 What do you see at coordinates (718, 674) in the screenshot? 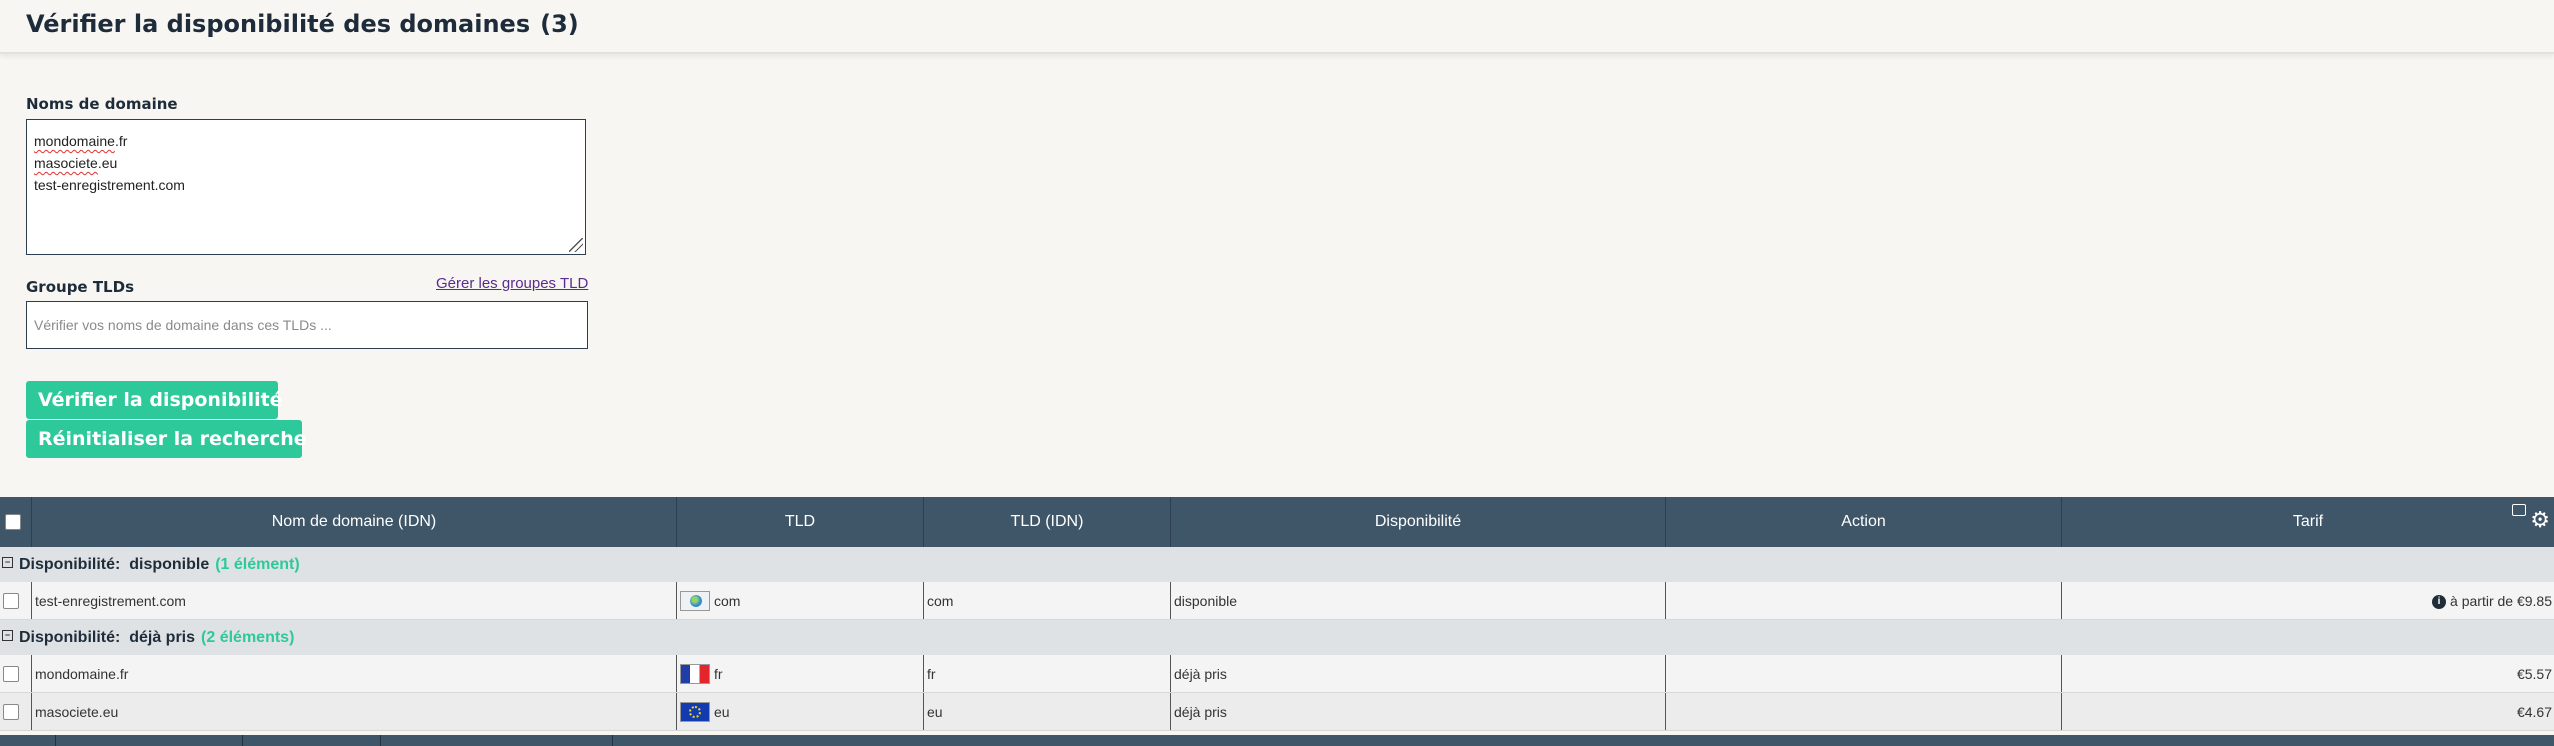
I see `cell-tld-text: fr` at bounding box center [718, 674].